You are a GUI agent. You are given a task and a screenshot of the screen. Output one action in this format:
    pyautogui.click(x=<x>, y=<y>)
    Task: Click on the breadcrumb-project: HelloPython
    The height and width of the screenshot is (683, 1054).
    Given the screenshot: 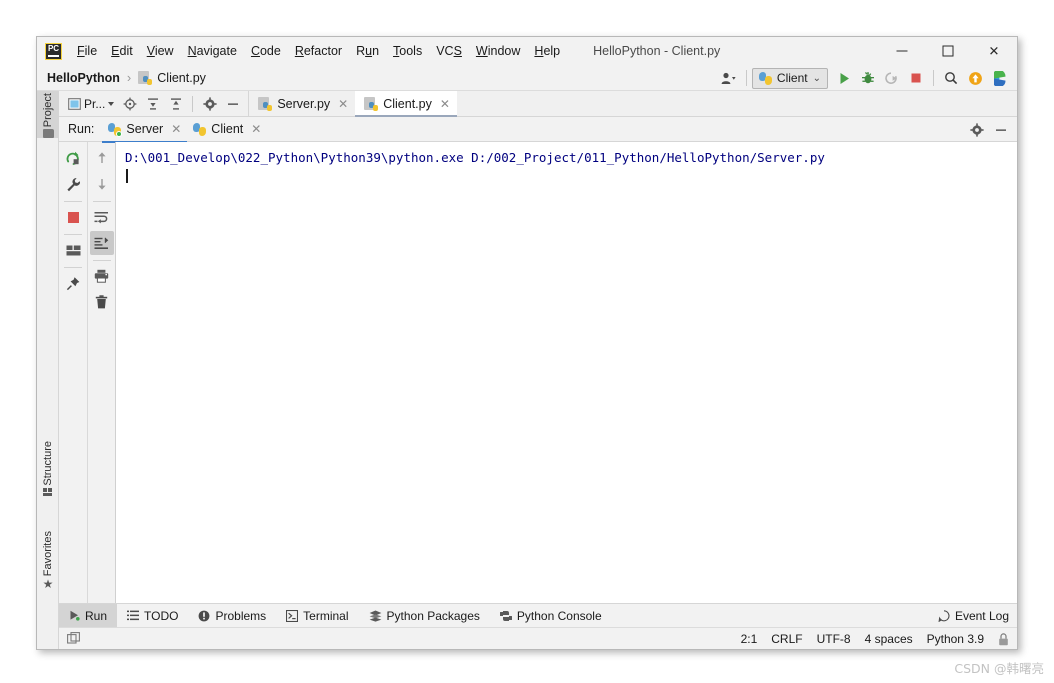 What is the action you would take?
    pyautogui.click(x=83, y=78)
    